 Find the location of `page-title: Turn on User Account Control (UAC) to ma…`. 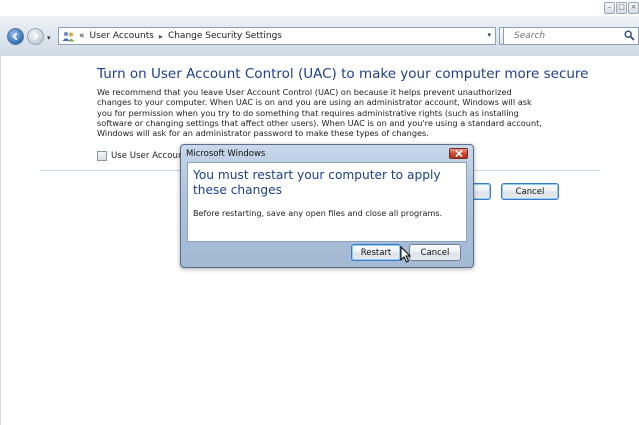

page-title: Turn on User Account Control (UAC) to ma… is located at coordinates (343, 74).